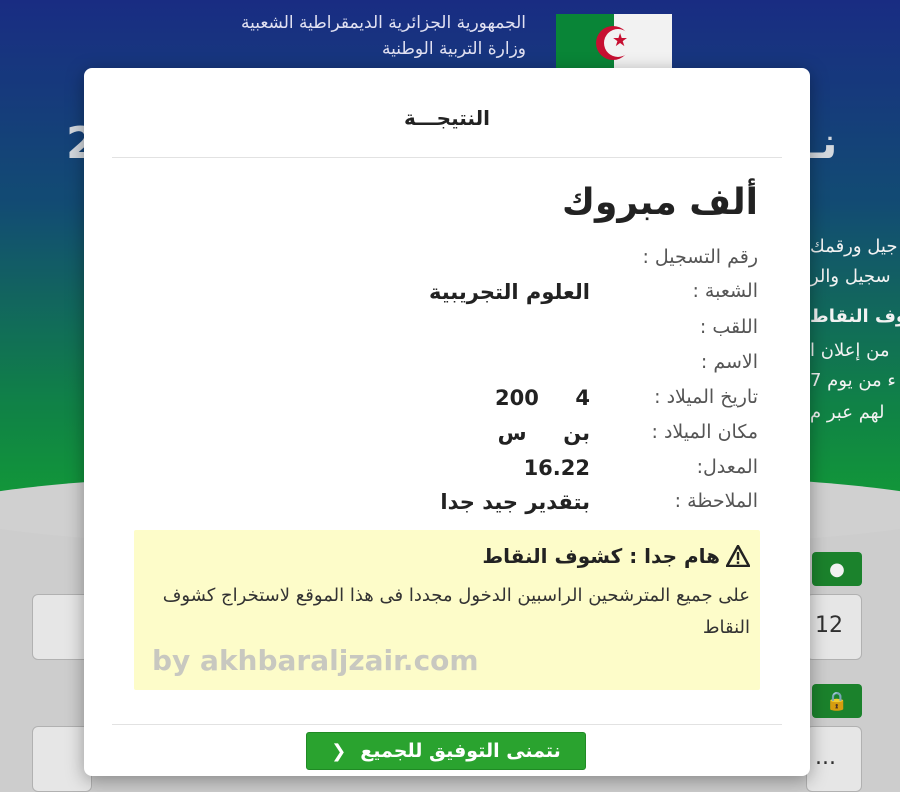 The height and width of the screenshot is (792, 900). I want to click on field-birth-date: تاريخ الميلاد : 200 4, so click(468, 403).